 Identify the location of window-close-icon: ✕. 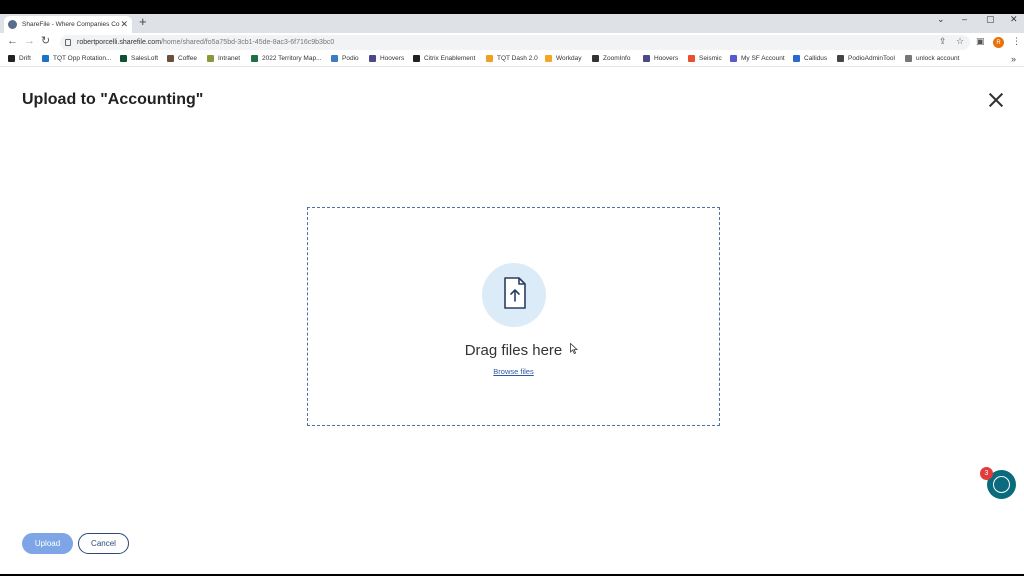
(1014, 19).